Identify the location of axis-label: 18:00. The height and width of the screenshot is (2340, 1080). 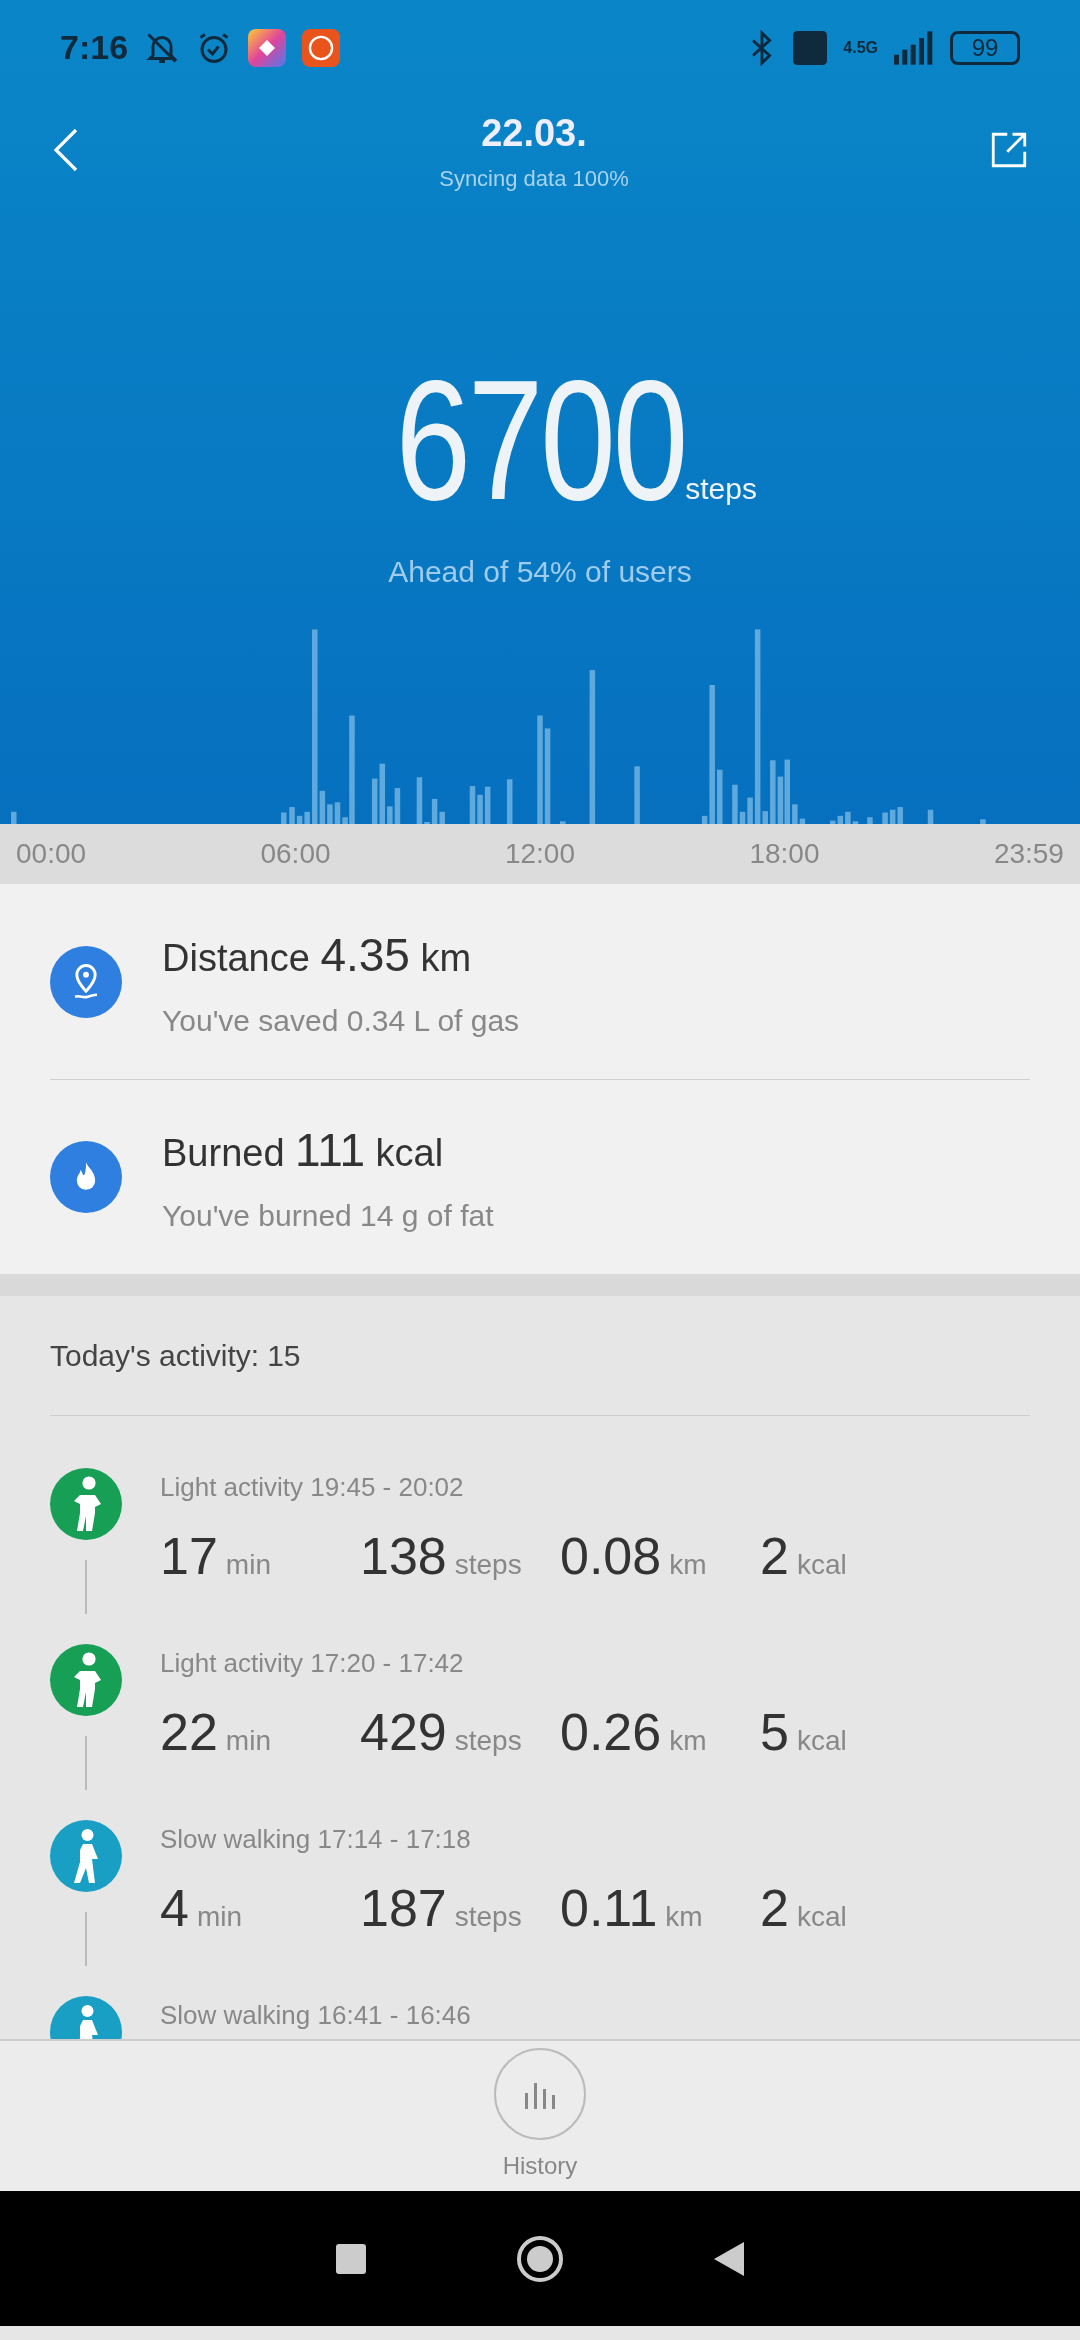
(784, 854).